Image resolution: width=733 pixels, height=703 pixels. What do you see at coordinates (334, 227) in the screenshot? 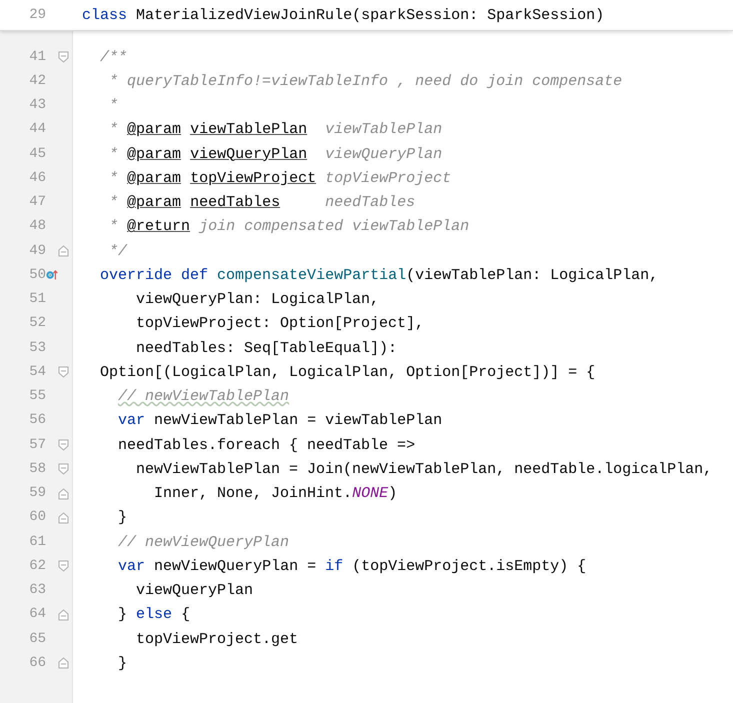
I see `code-comment: join compensated viewTablePlan` at bounding box center [334, 227].